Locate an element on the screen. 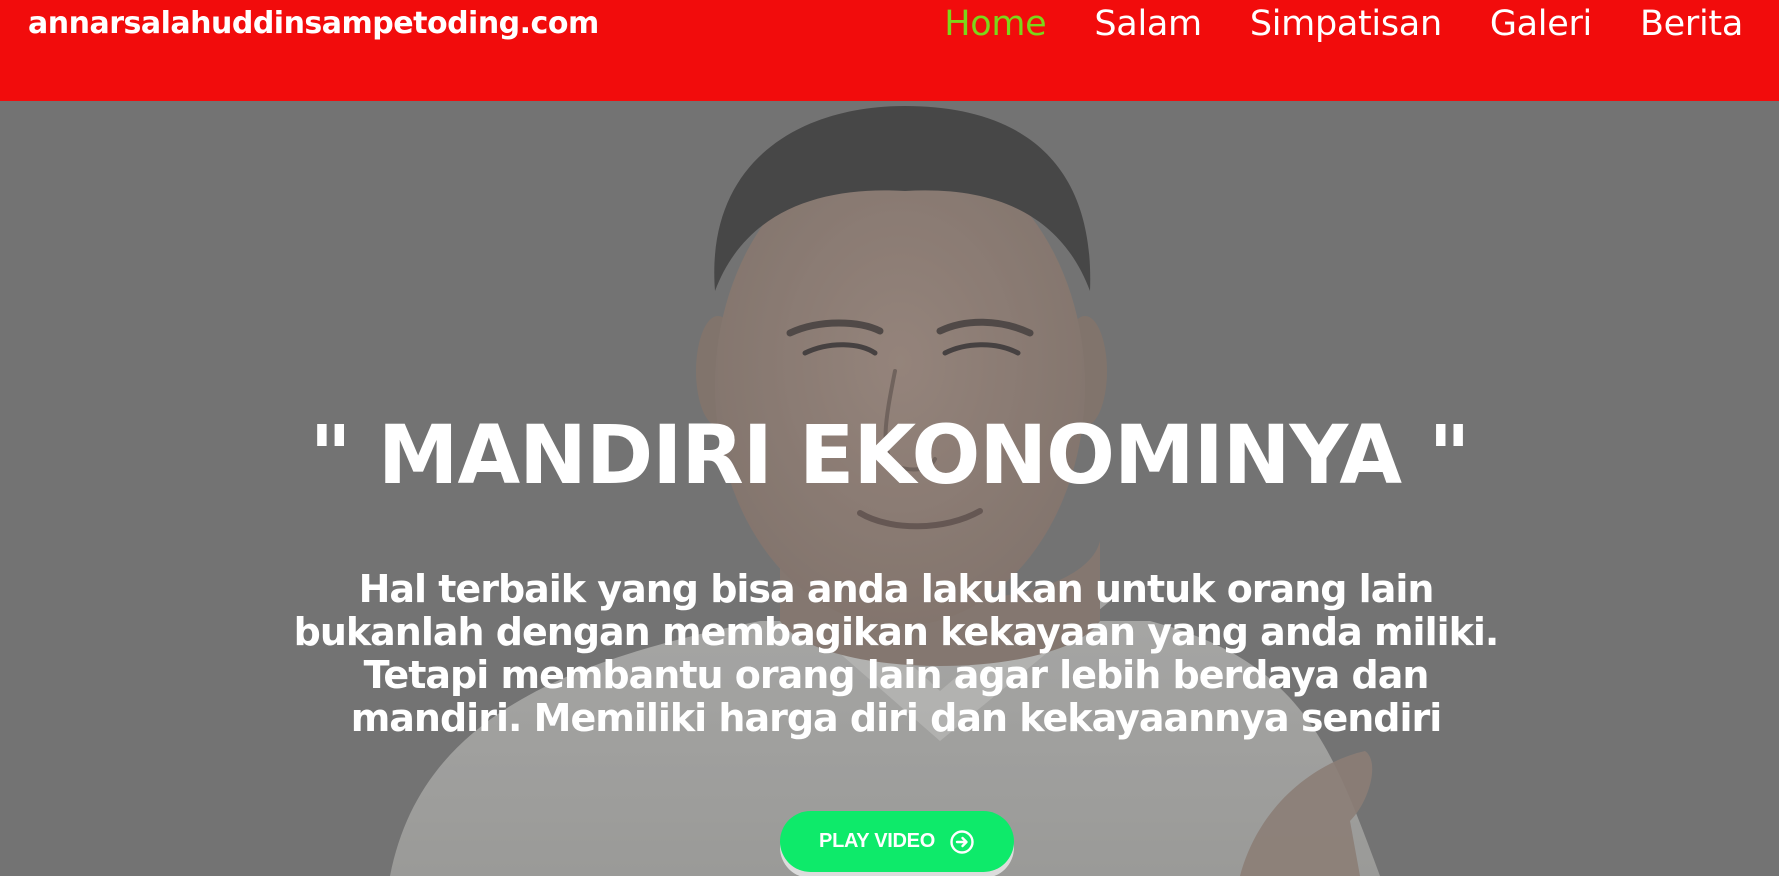  main-nav: Home Salam Simpatisan Galeri Berita is located at coordinates (1343, 24).